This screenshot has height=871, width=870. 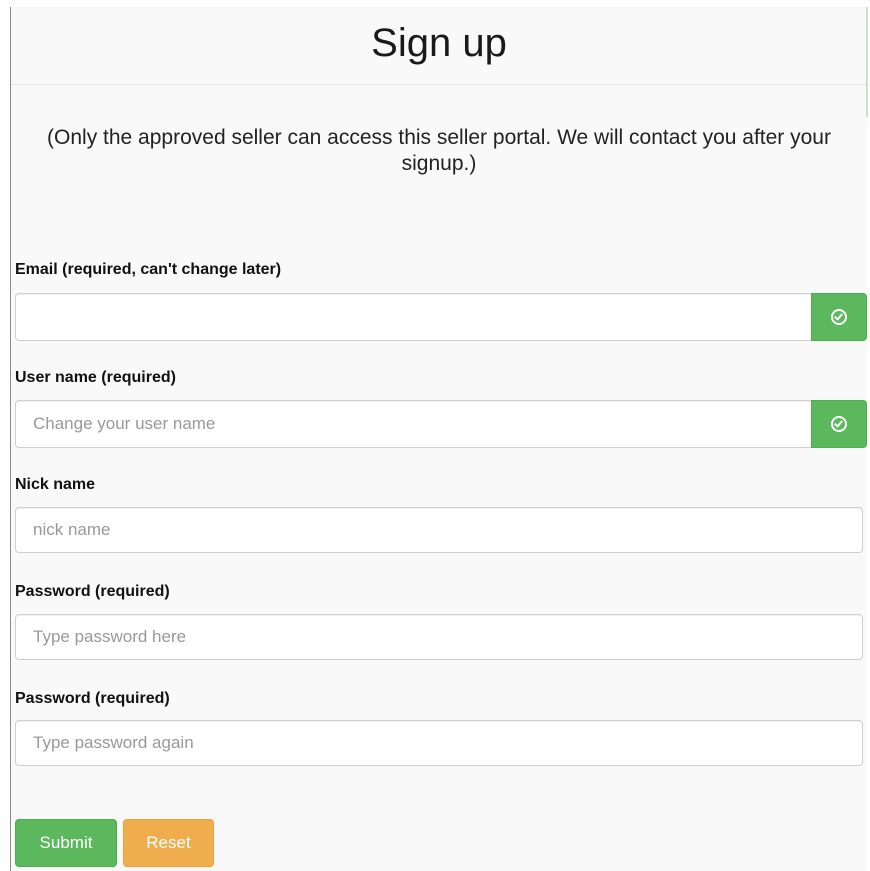 I want to click on email-validate-button, so click(x=839, y=317).